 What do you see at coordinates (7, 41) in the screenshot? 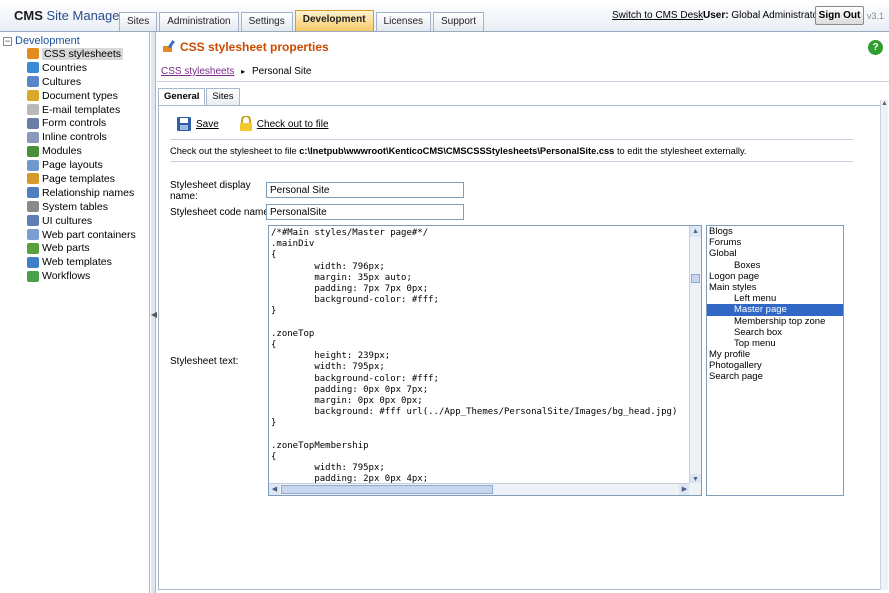
I see `collapse-icon: −` at bounding box center [7, 41].